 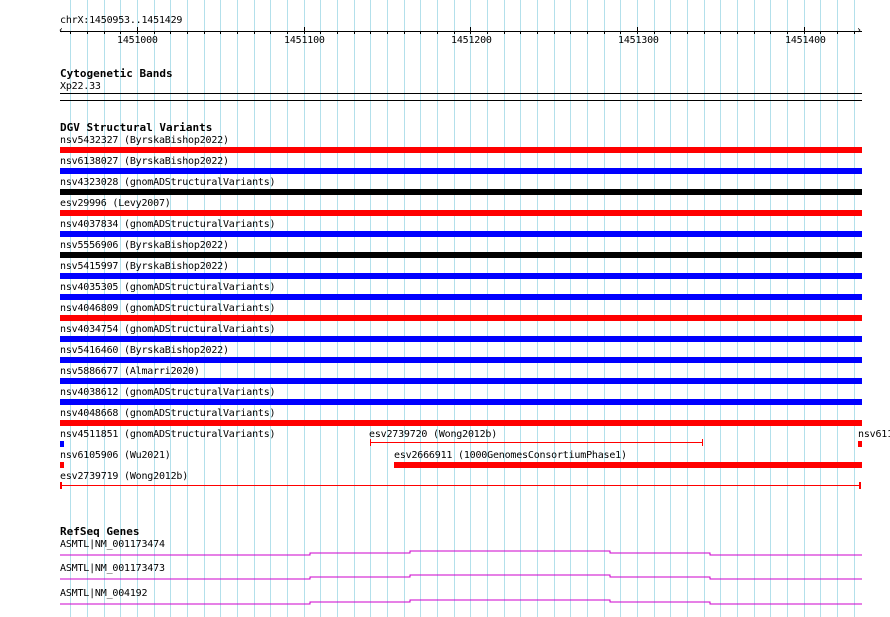 What do you see at coordinates (638, 40) in the screenshot?
I see `ruler-label: 1451300` at bounding box center [638, 40].